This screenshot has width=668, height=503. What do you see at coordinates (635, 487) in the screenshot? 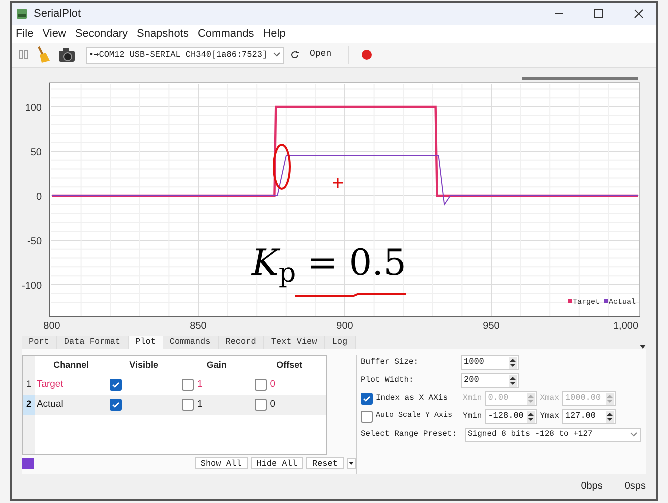
I see `sample-rate: 0sps` at bounding box center [635, 487].